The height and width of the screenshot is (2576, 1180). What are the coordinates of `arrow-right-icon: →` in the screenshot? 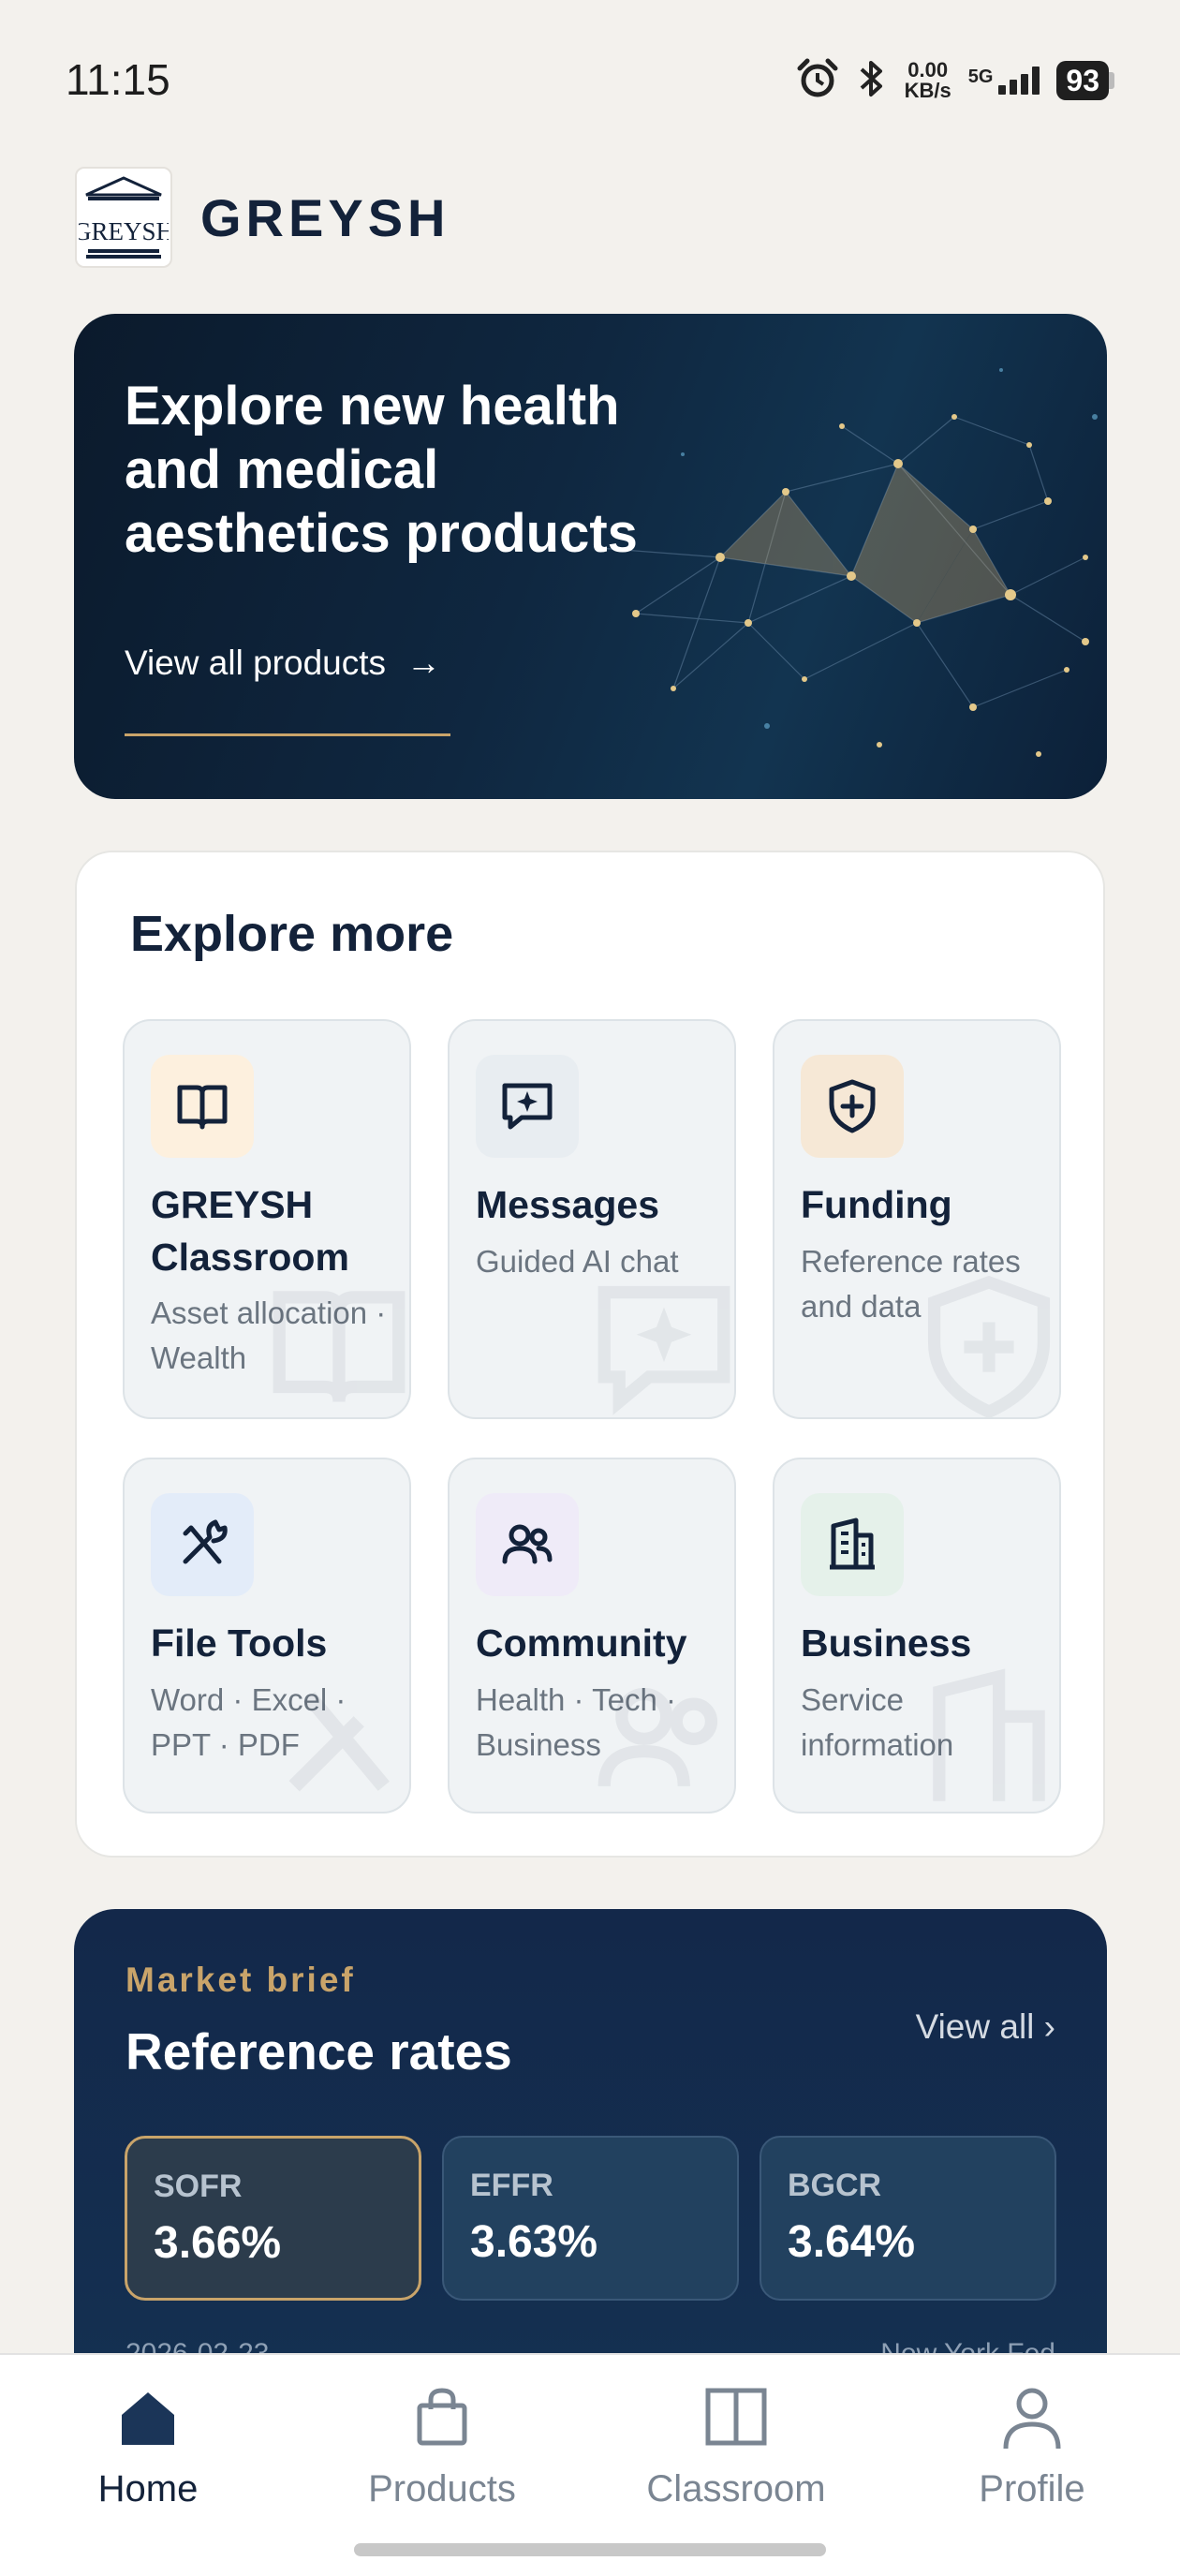 It's located at (424, 663).